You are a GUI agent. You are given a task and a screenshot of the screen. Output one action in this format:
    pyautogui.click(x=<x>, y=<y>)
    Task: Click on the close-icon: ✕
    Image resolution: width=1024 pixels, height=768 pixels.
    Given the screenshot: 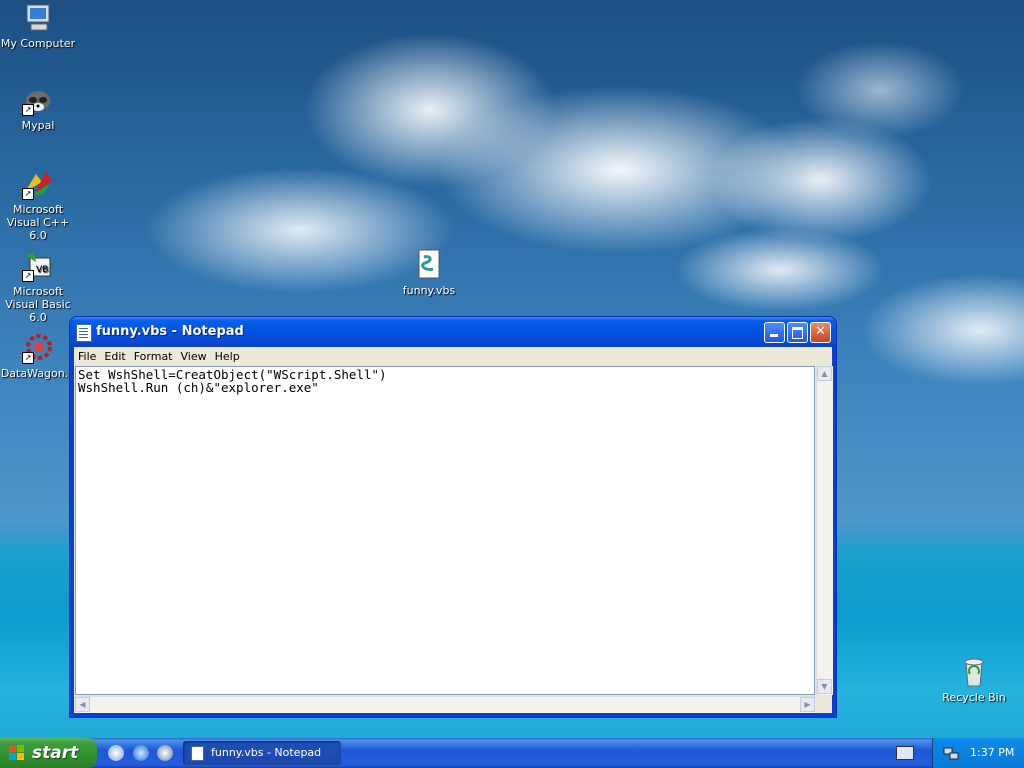 What is the action you would take?
    pyautogui.click(x=820, y=331)
    